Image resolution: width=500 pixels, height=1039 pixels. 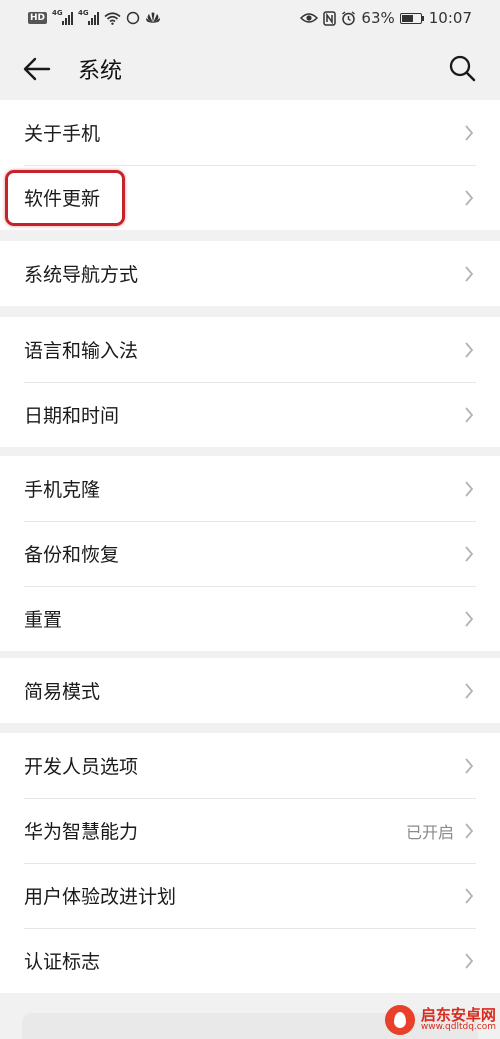 I want to click on settings-group: 简易模式, so click(x=250, y=690).